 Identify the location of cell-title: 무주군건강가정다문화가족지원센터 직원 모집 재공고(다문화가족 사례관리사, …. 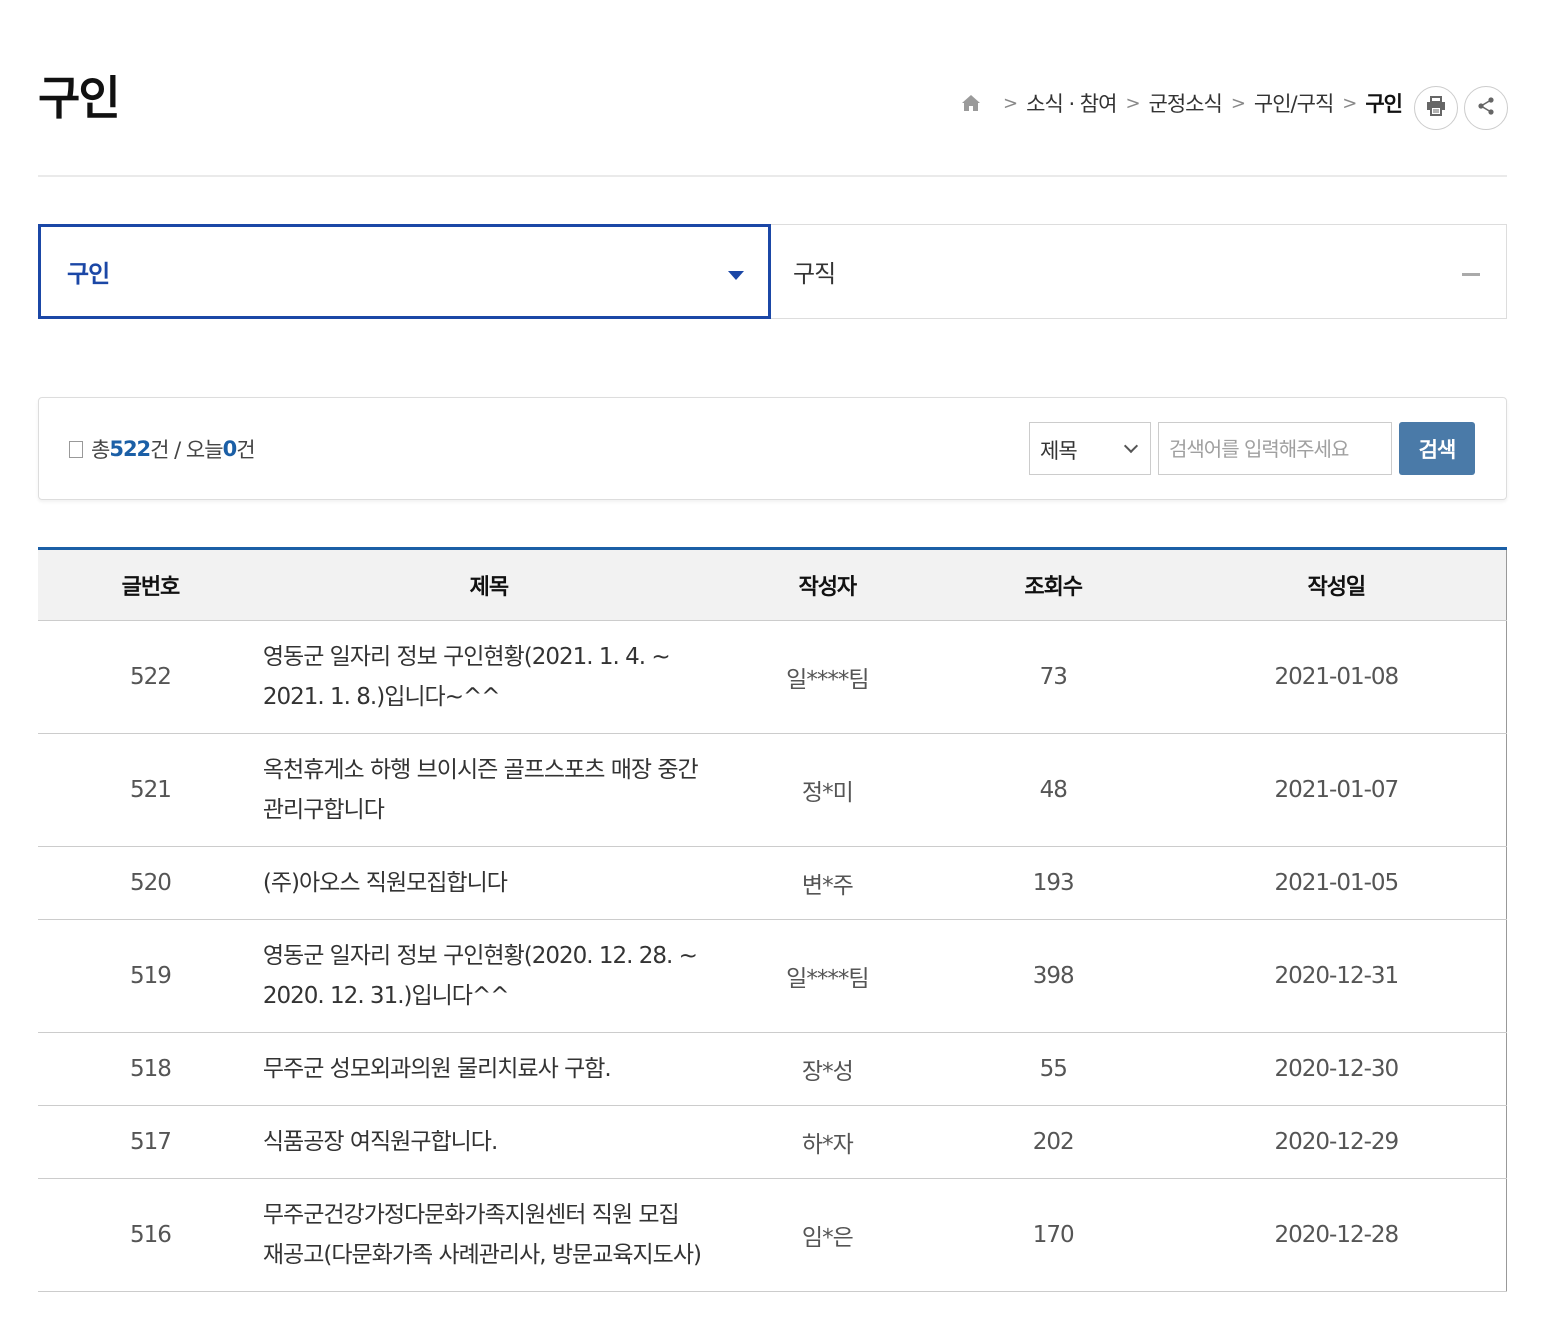
(488, 1235).